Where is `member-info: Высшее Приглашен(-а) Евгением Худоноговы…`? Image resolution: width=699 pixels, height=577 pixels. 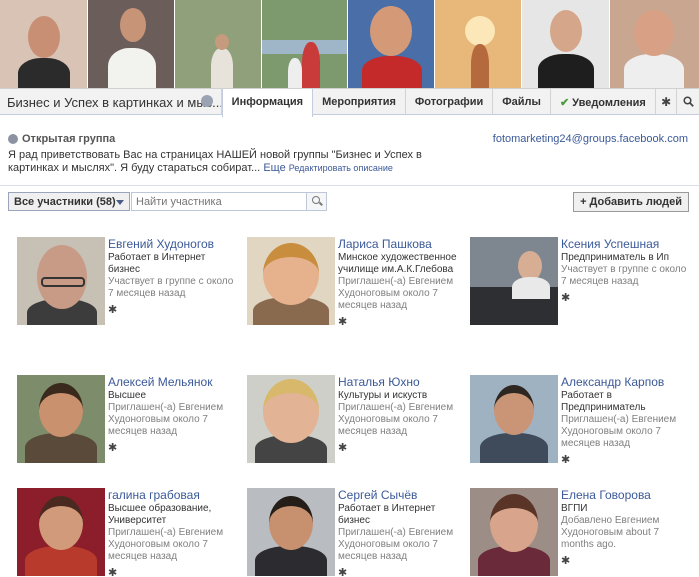 member-info: Высшее Приглашен(-а) Евгением Худоноговы… is located at coordinates (172, 422).